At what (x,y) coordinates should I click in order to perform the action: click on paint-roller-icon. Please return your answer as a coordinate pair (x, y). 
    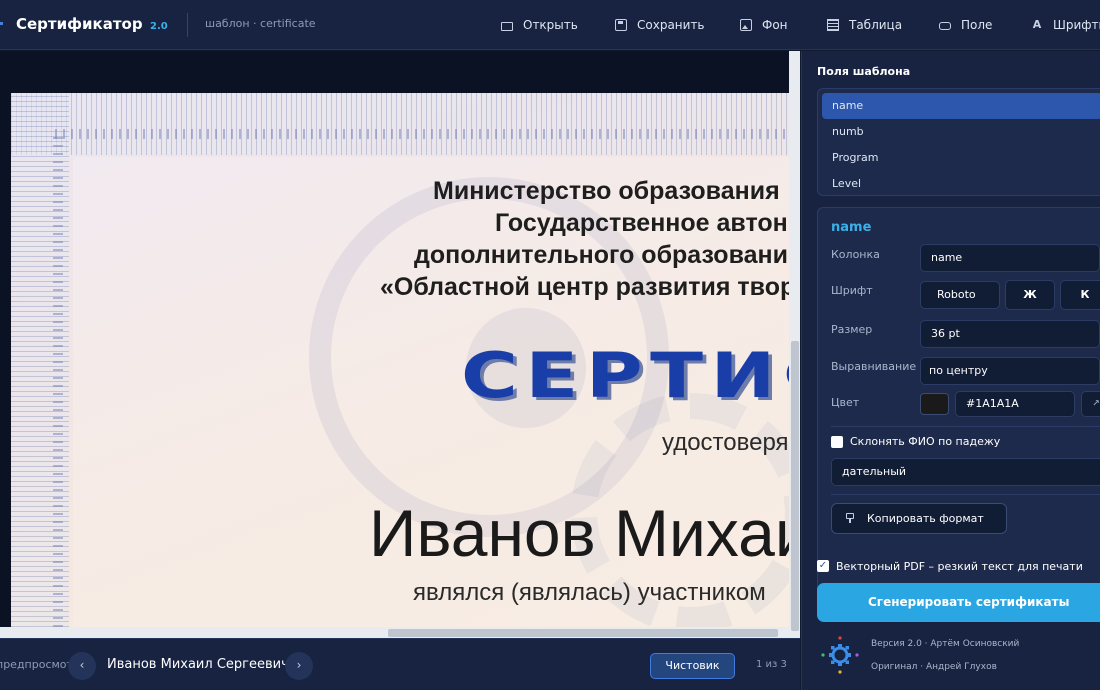
    Looking at the image, I should click on (850, 518).